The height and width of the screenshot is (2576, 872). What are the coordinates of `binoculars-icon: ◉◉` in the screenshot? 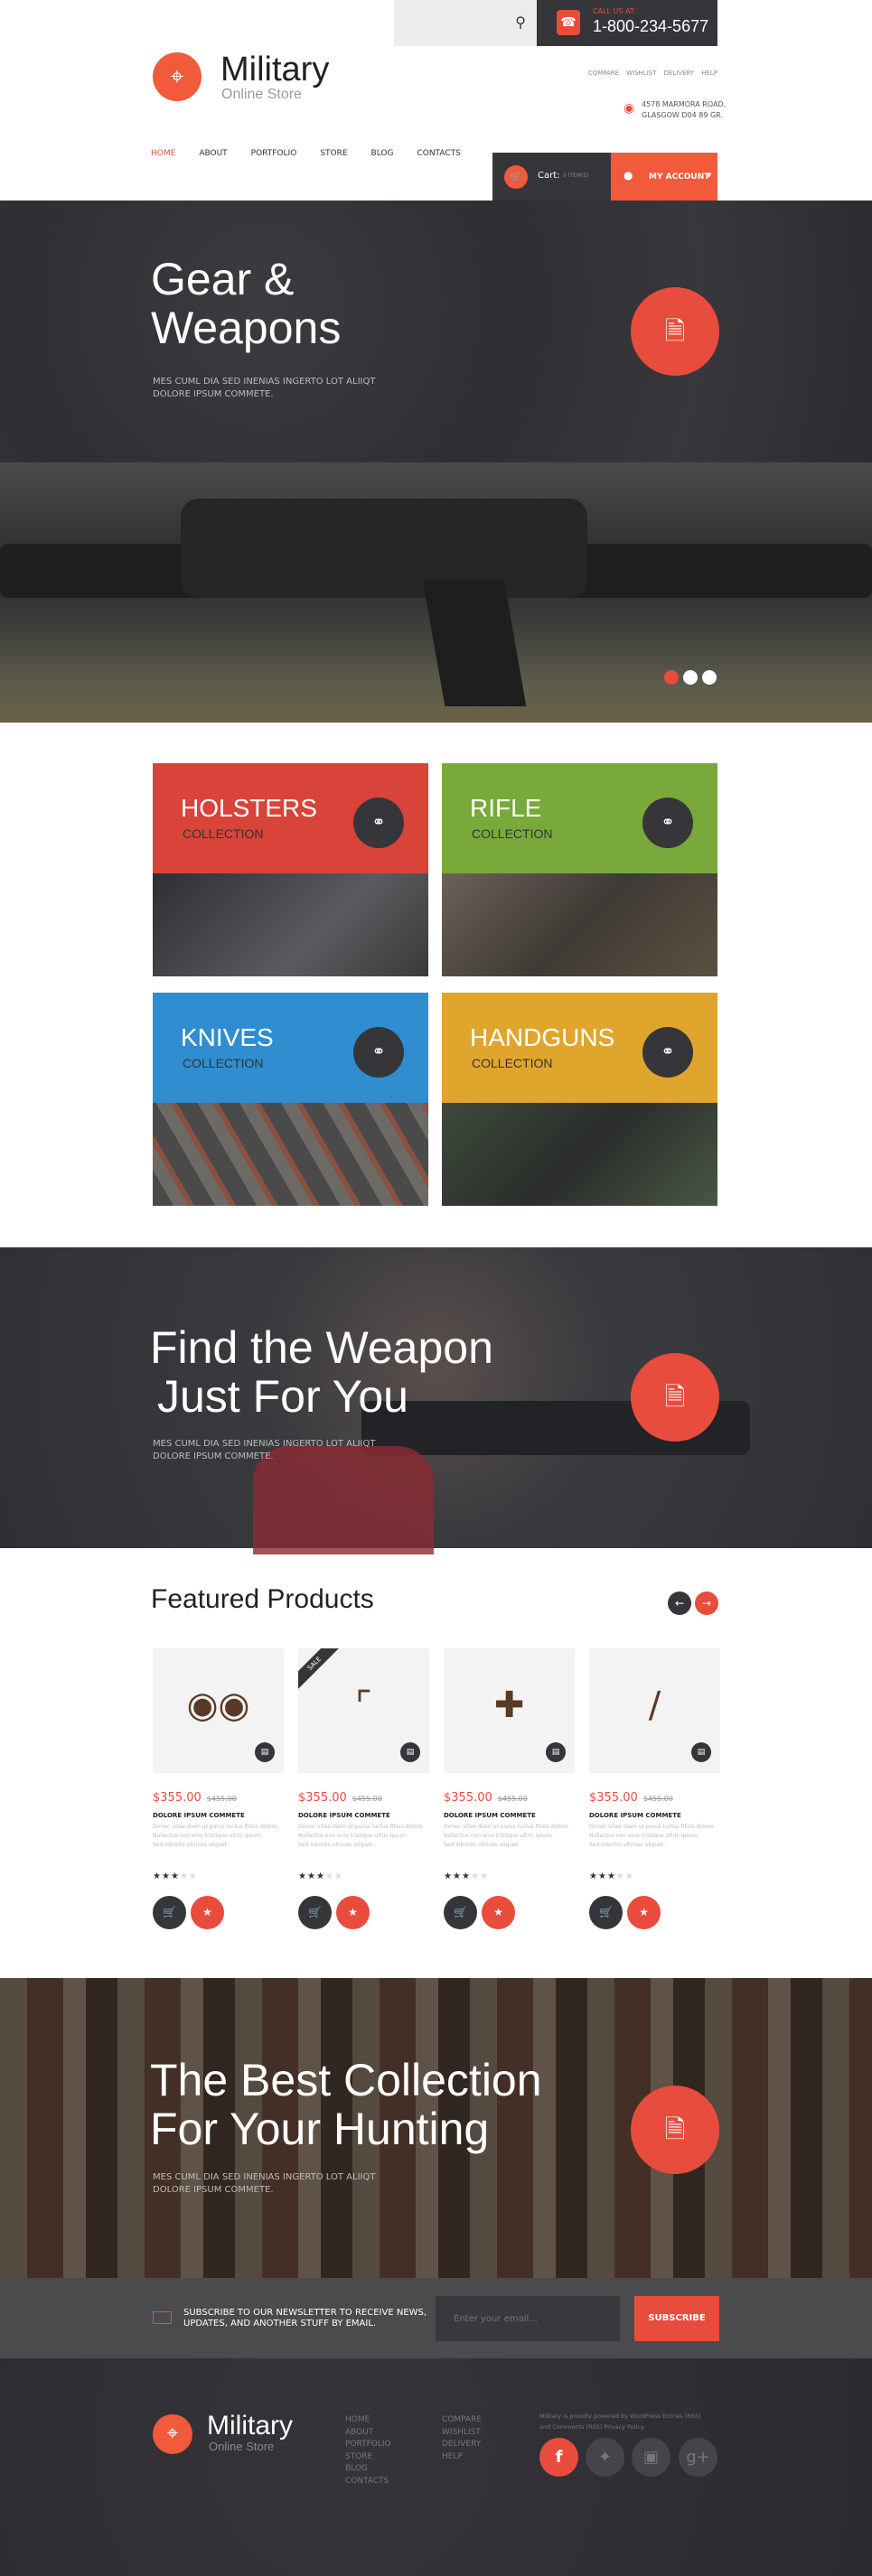 It's located at (218, 1705).